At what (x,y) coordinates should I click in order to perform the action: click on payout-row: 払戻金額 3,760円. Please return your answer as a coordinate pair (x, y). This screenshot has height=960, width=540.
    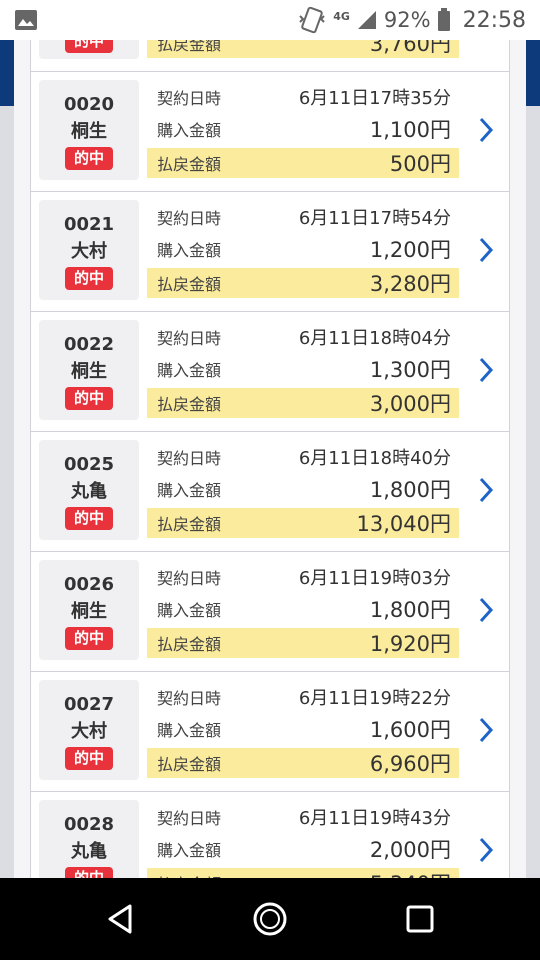
    Looking at the image, I should click on (303, 49).